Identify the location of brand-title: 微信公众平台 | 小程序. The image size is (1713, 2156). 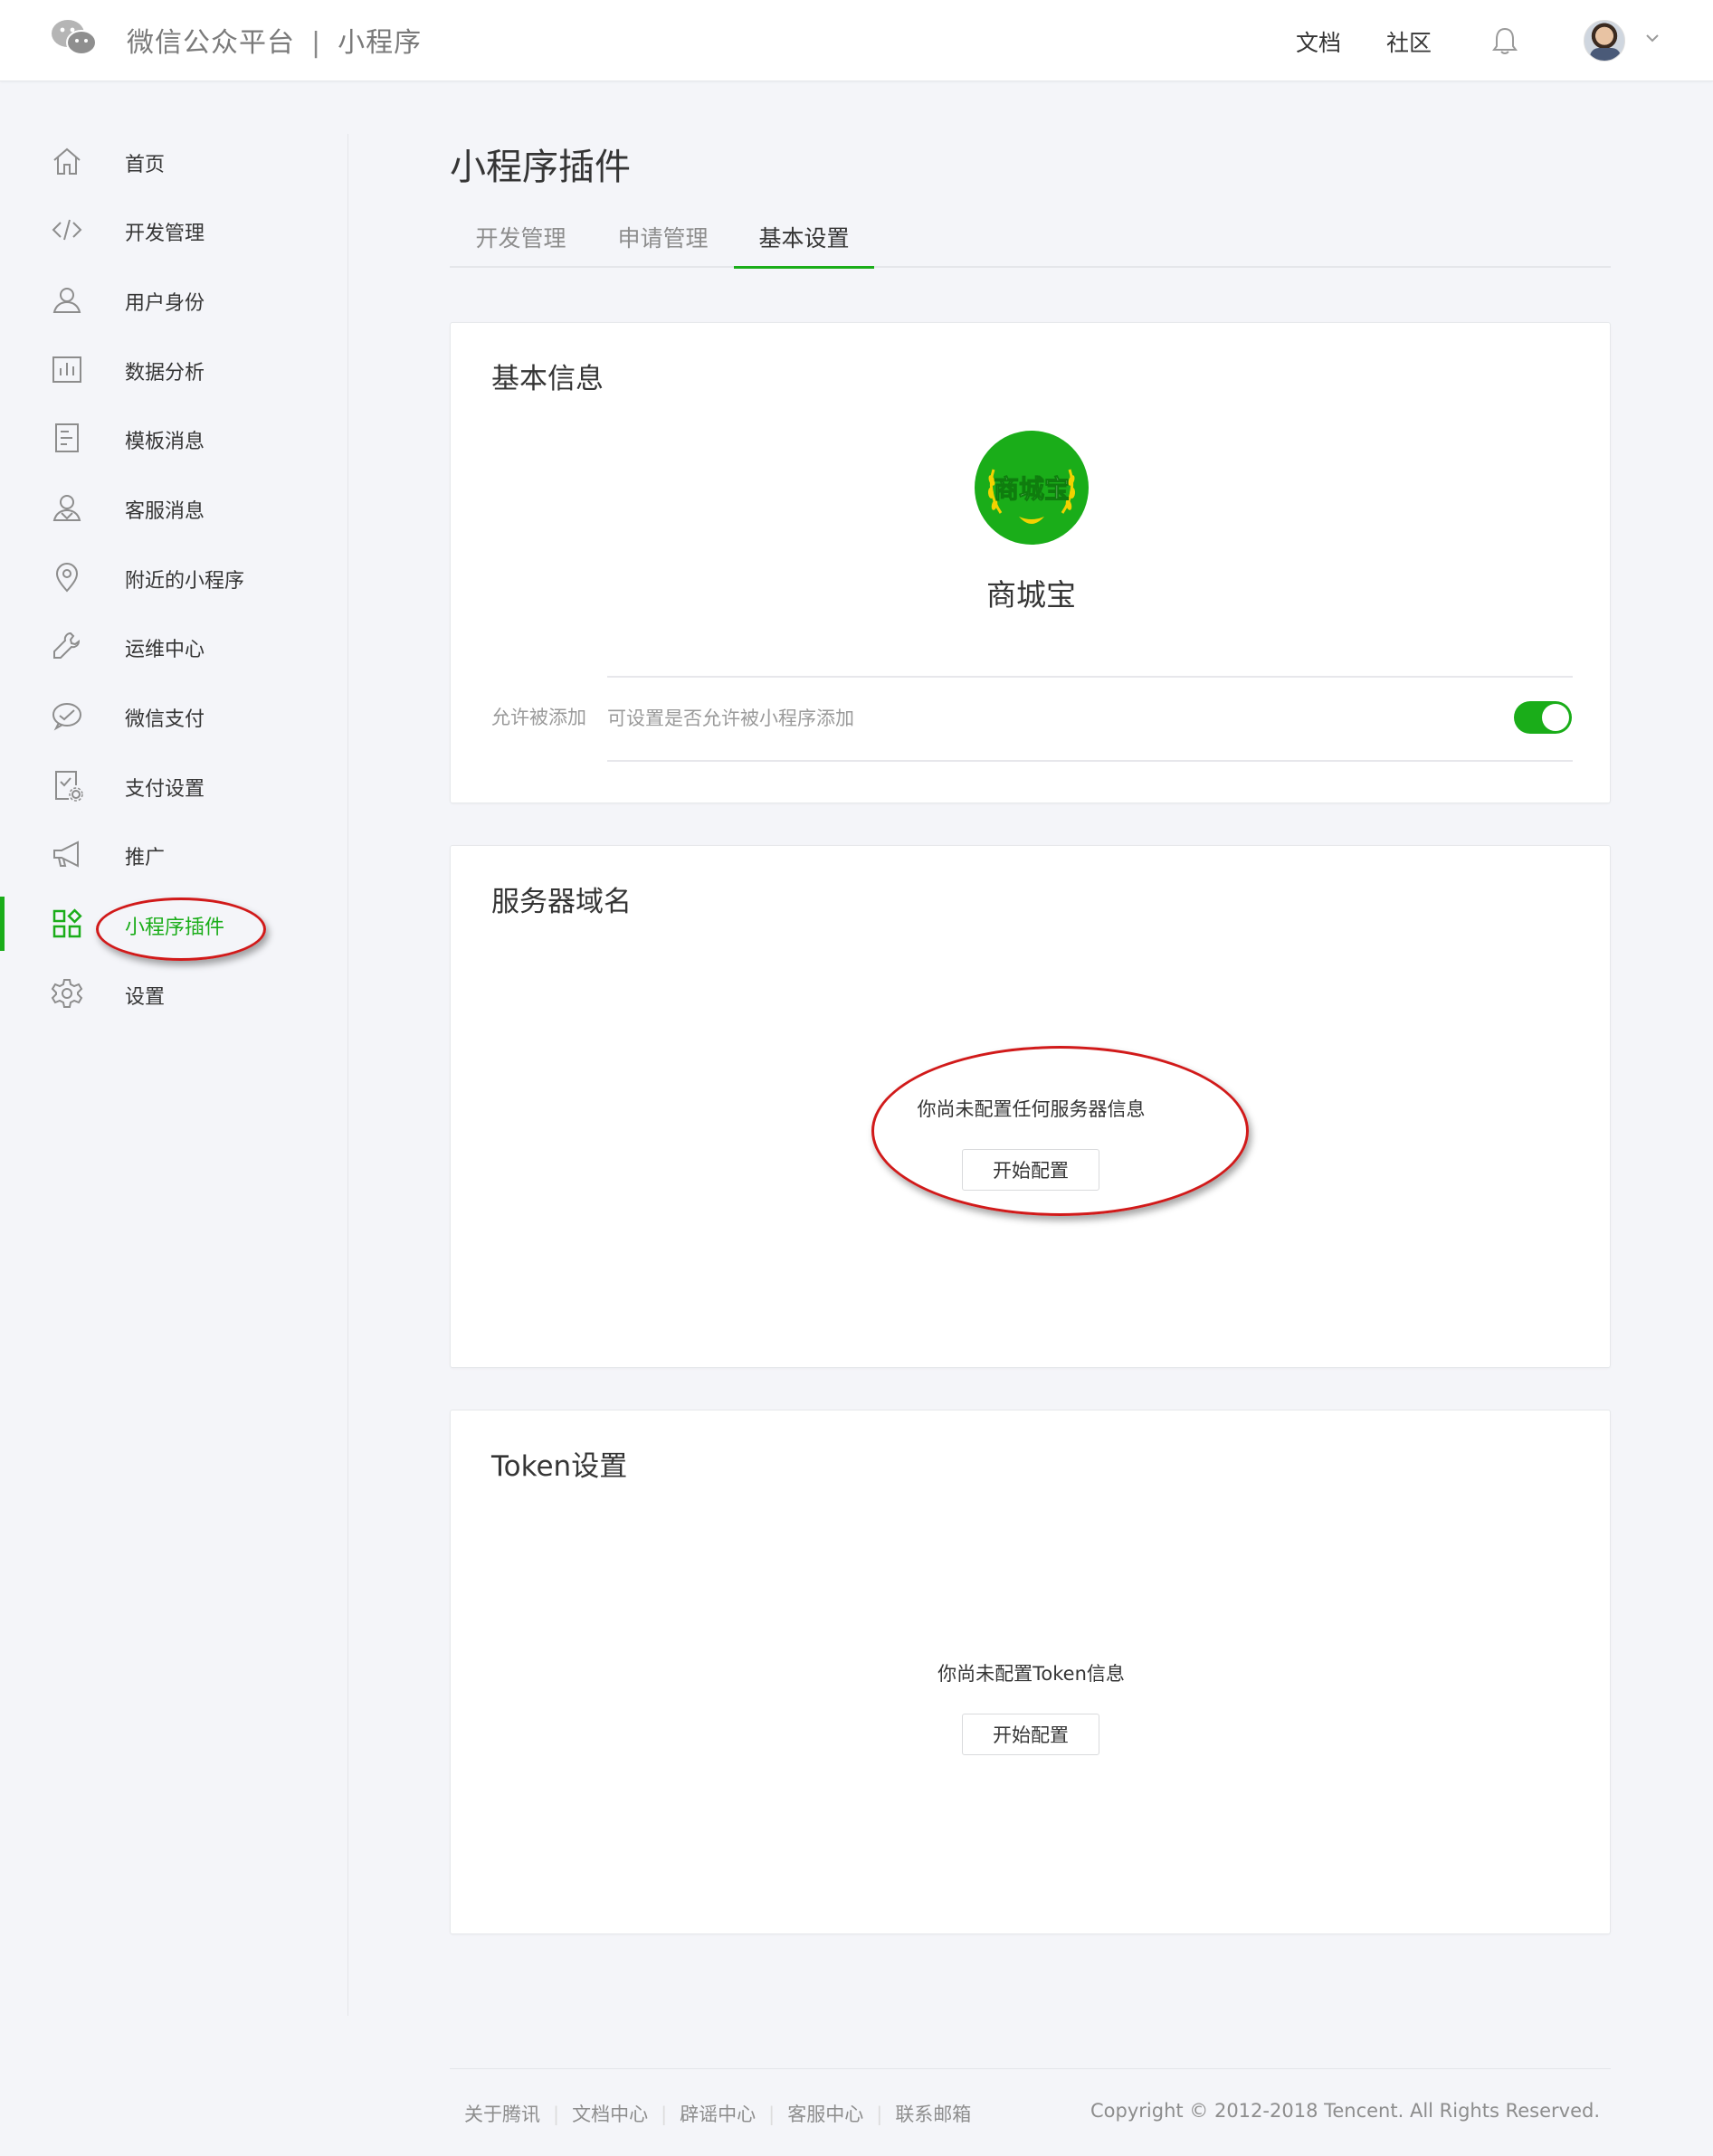
(274, 40).